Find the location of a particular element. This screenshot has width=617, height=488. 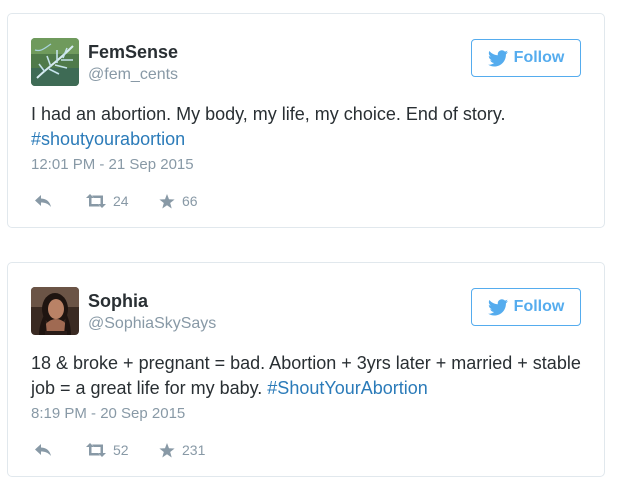

user-handle: @fem_cents is located at coordinates (133, 75).